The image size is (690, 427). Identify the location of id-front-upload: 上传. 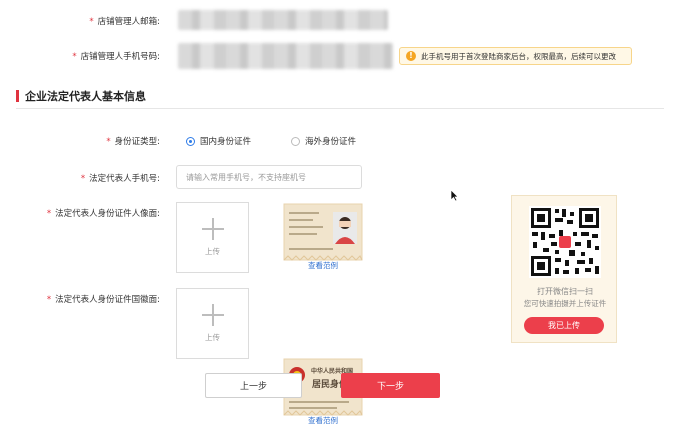
(212, 237).